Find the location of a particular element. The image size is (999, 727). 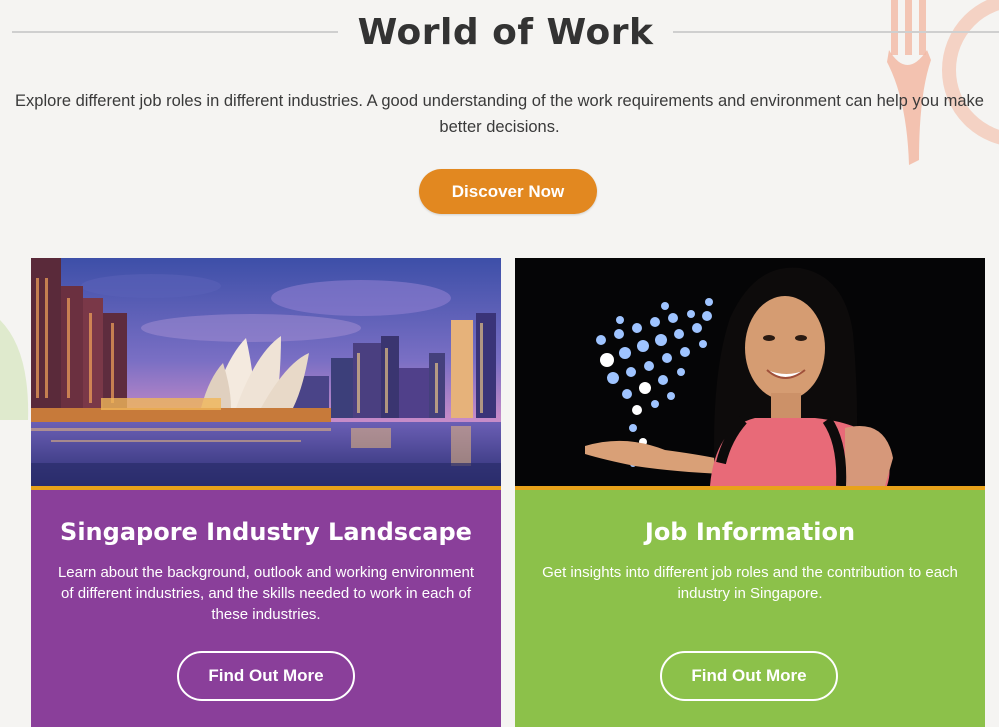

card-description-line: these industries. is located at coordinates (266, 614).